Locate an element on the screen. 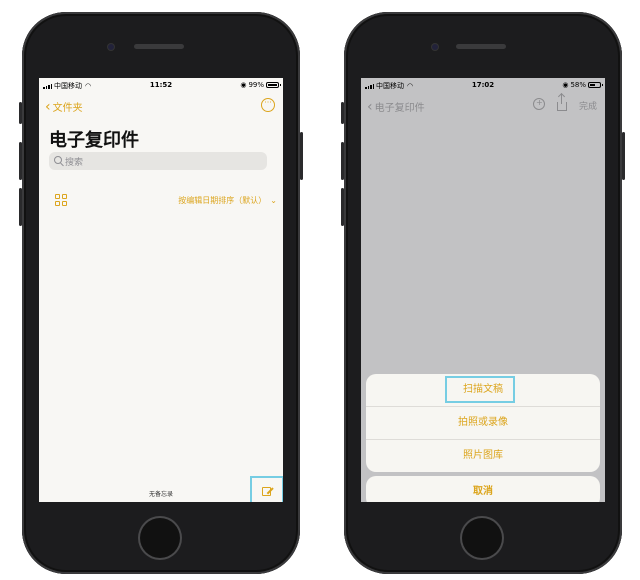 Image resolution: width=640 pixels, height=580 pixels. back-label: 文件夹 is located at coordinates (67, 108).